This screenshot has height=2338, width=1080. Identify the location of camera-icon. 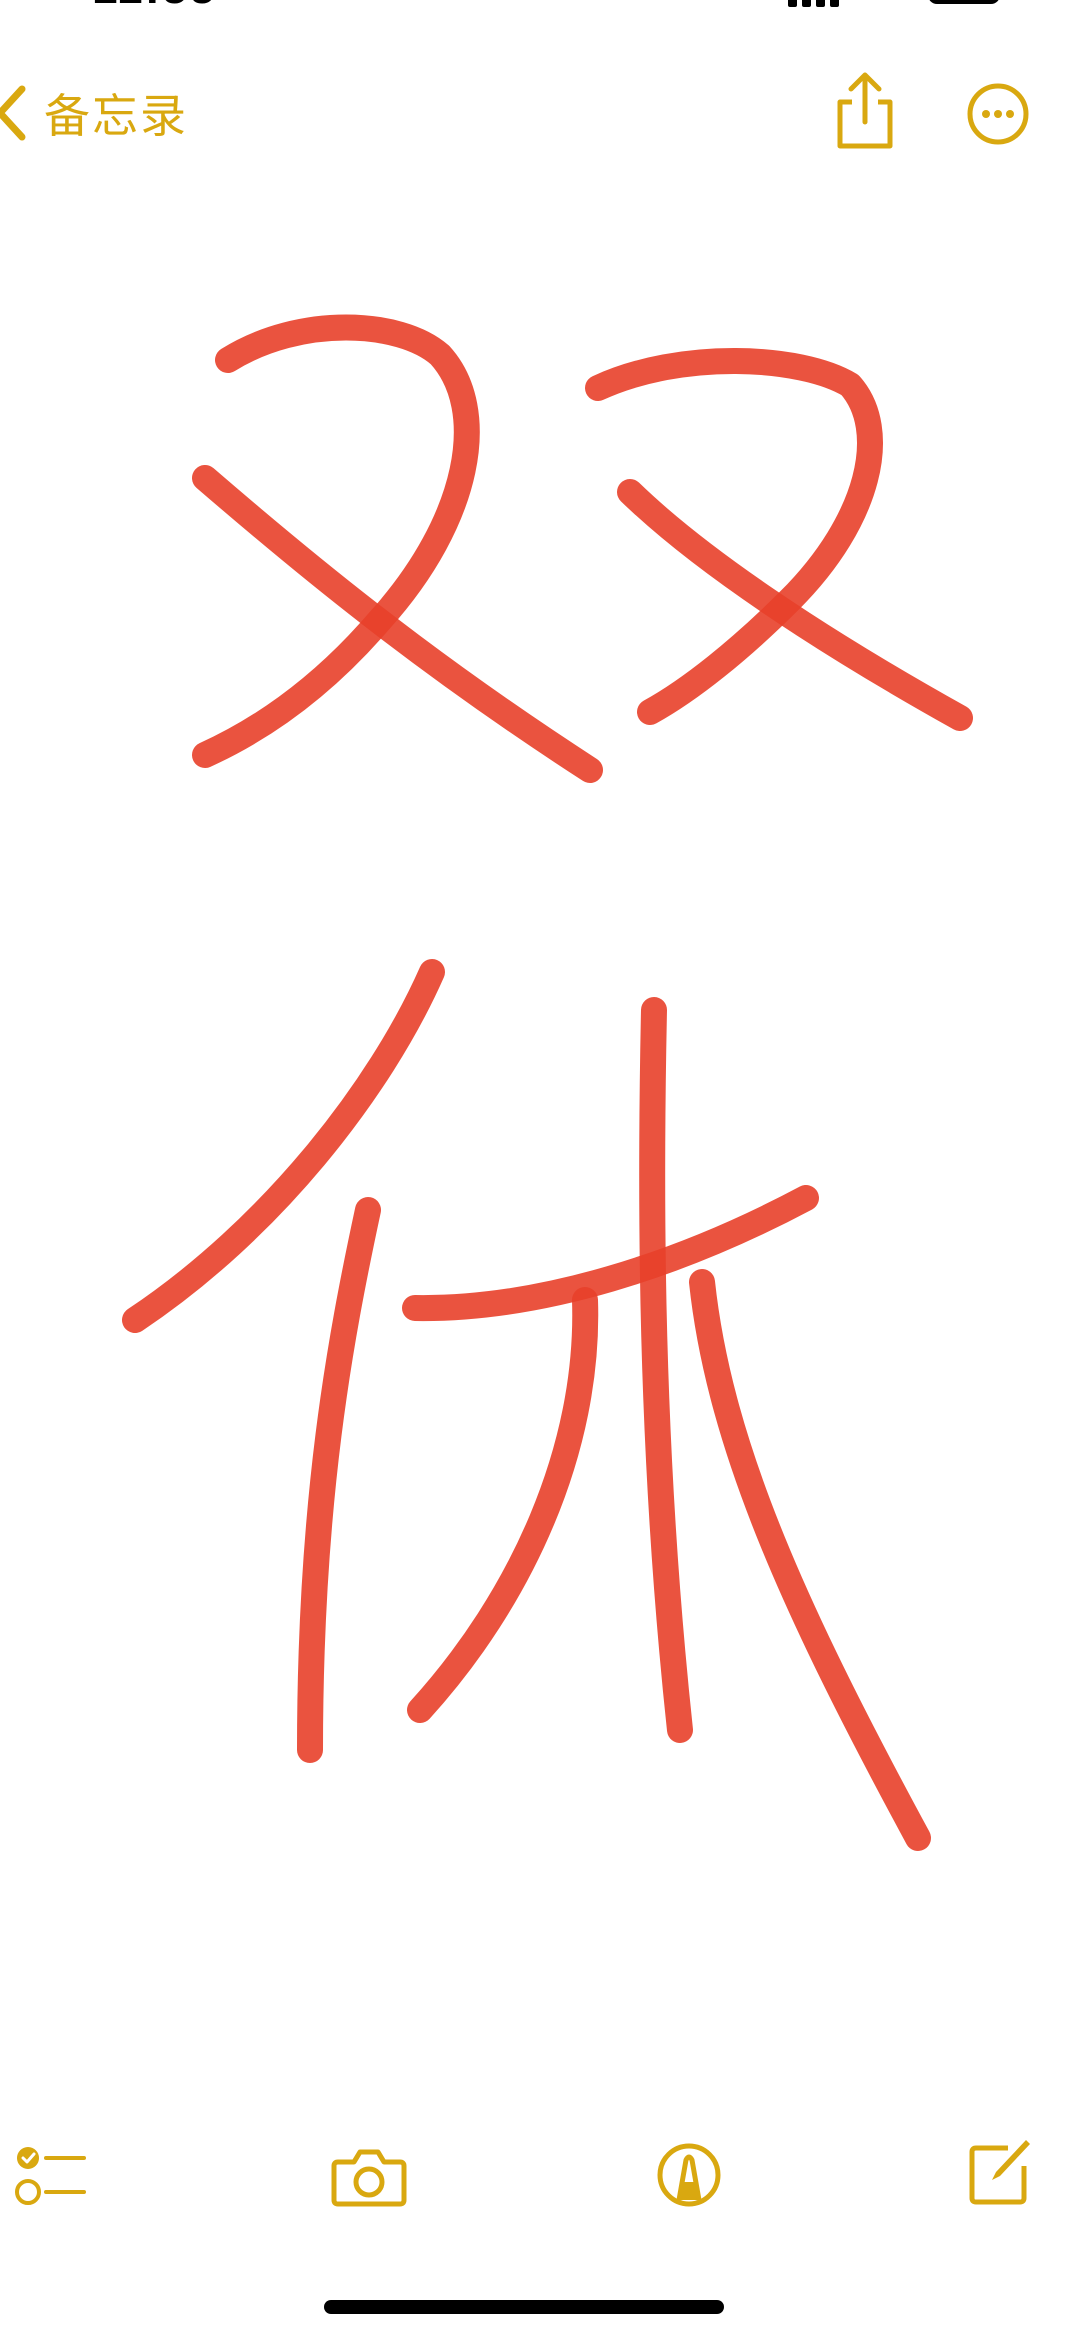
(369, 2179).